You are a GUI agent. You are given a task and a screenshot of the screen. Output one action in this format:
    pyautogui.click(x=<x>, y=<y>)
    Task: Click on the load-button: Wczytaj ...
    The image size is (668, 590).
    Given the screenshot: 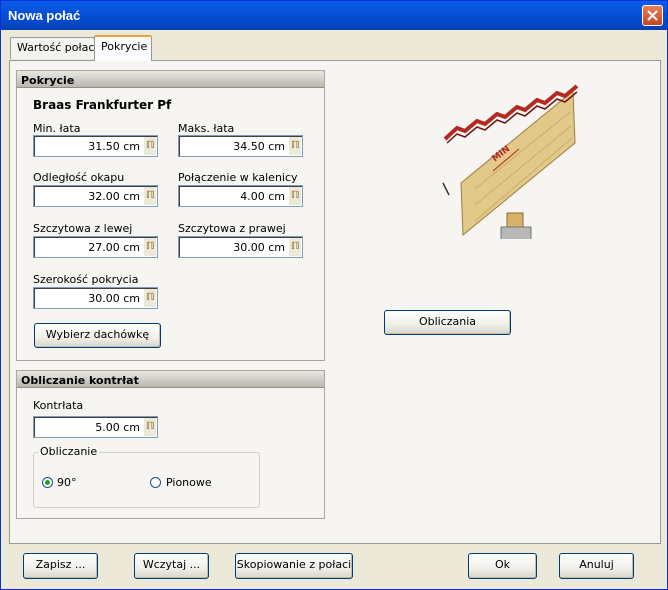 What is the action you would take?
    pyautogui.click(x=171, y=566)
    